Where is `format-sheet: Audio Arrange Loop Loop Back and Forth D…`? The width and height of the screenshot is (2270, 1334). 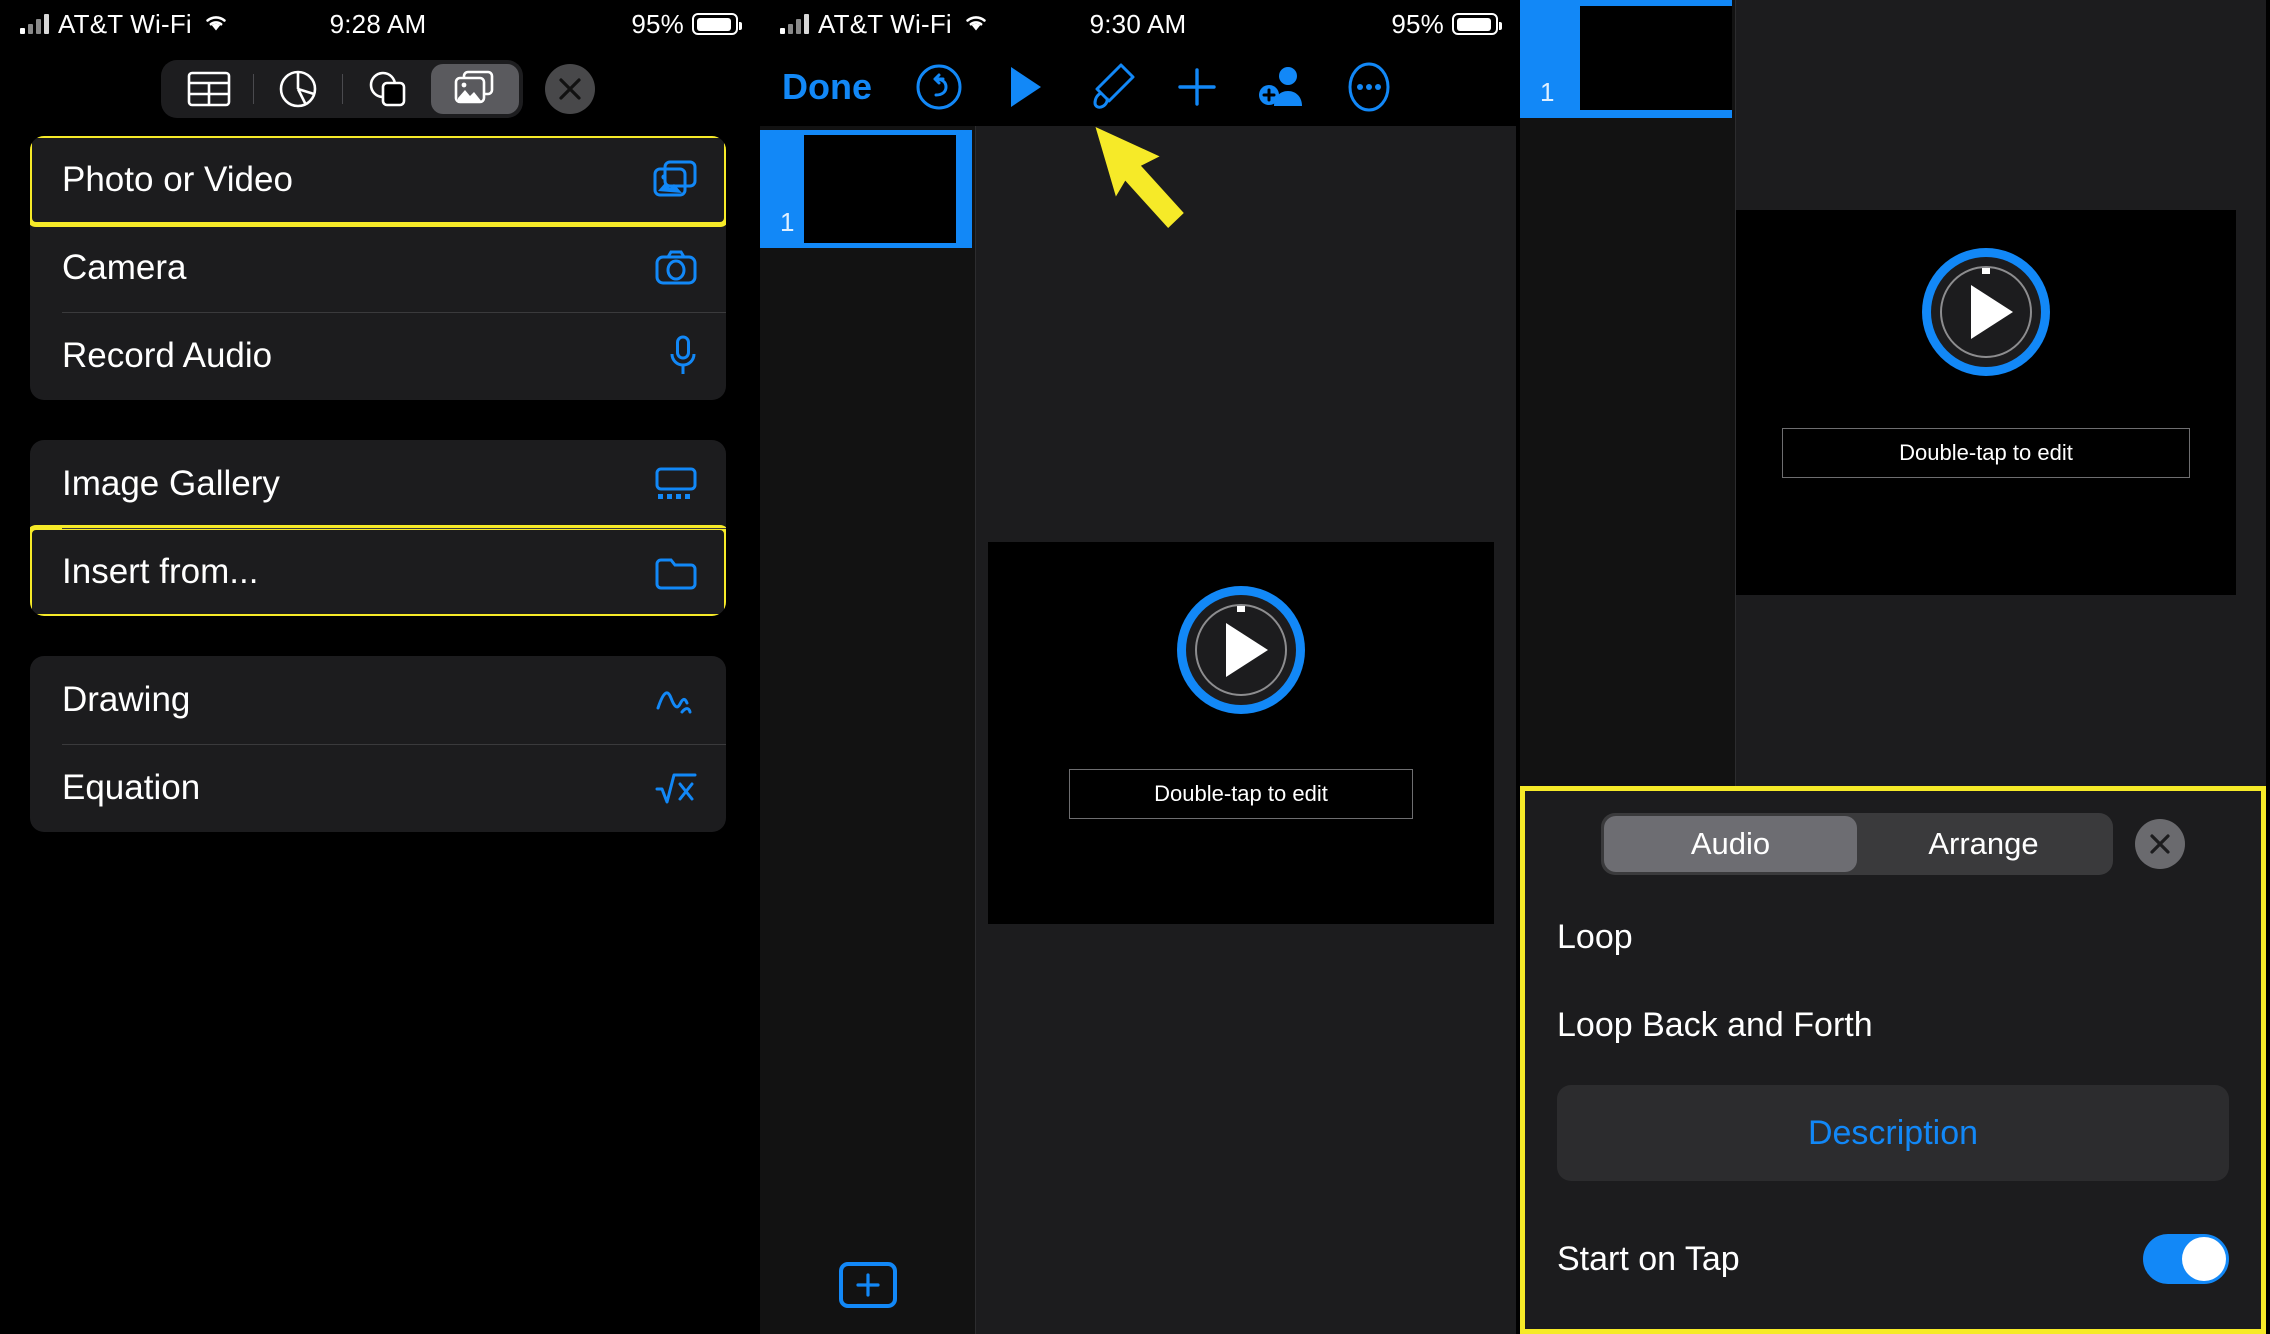
format-sheet: Audio Arrange Loop Loop Back and Forth D… is located at coordinates (1893, 1060).